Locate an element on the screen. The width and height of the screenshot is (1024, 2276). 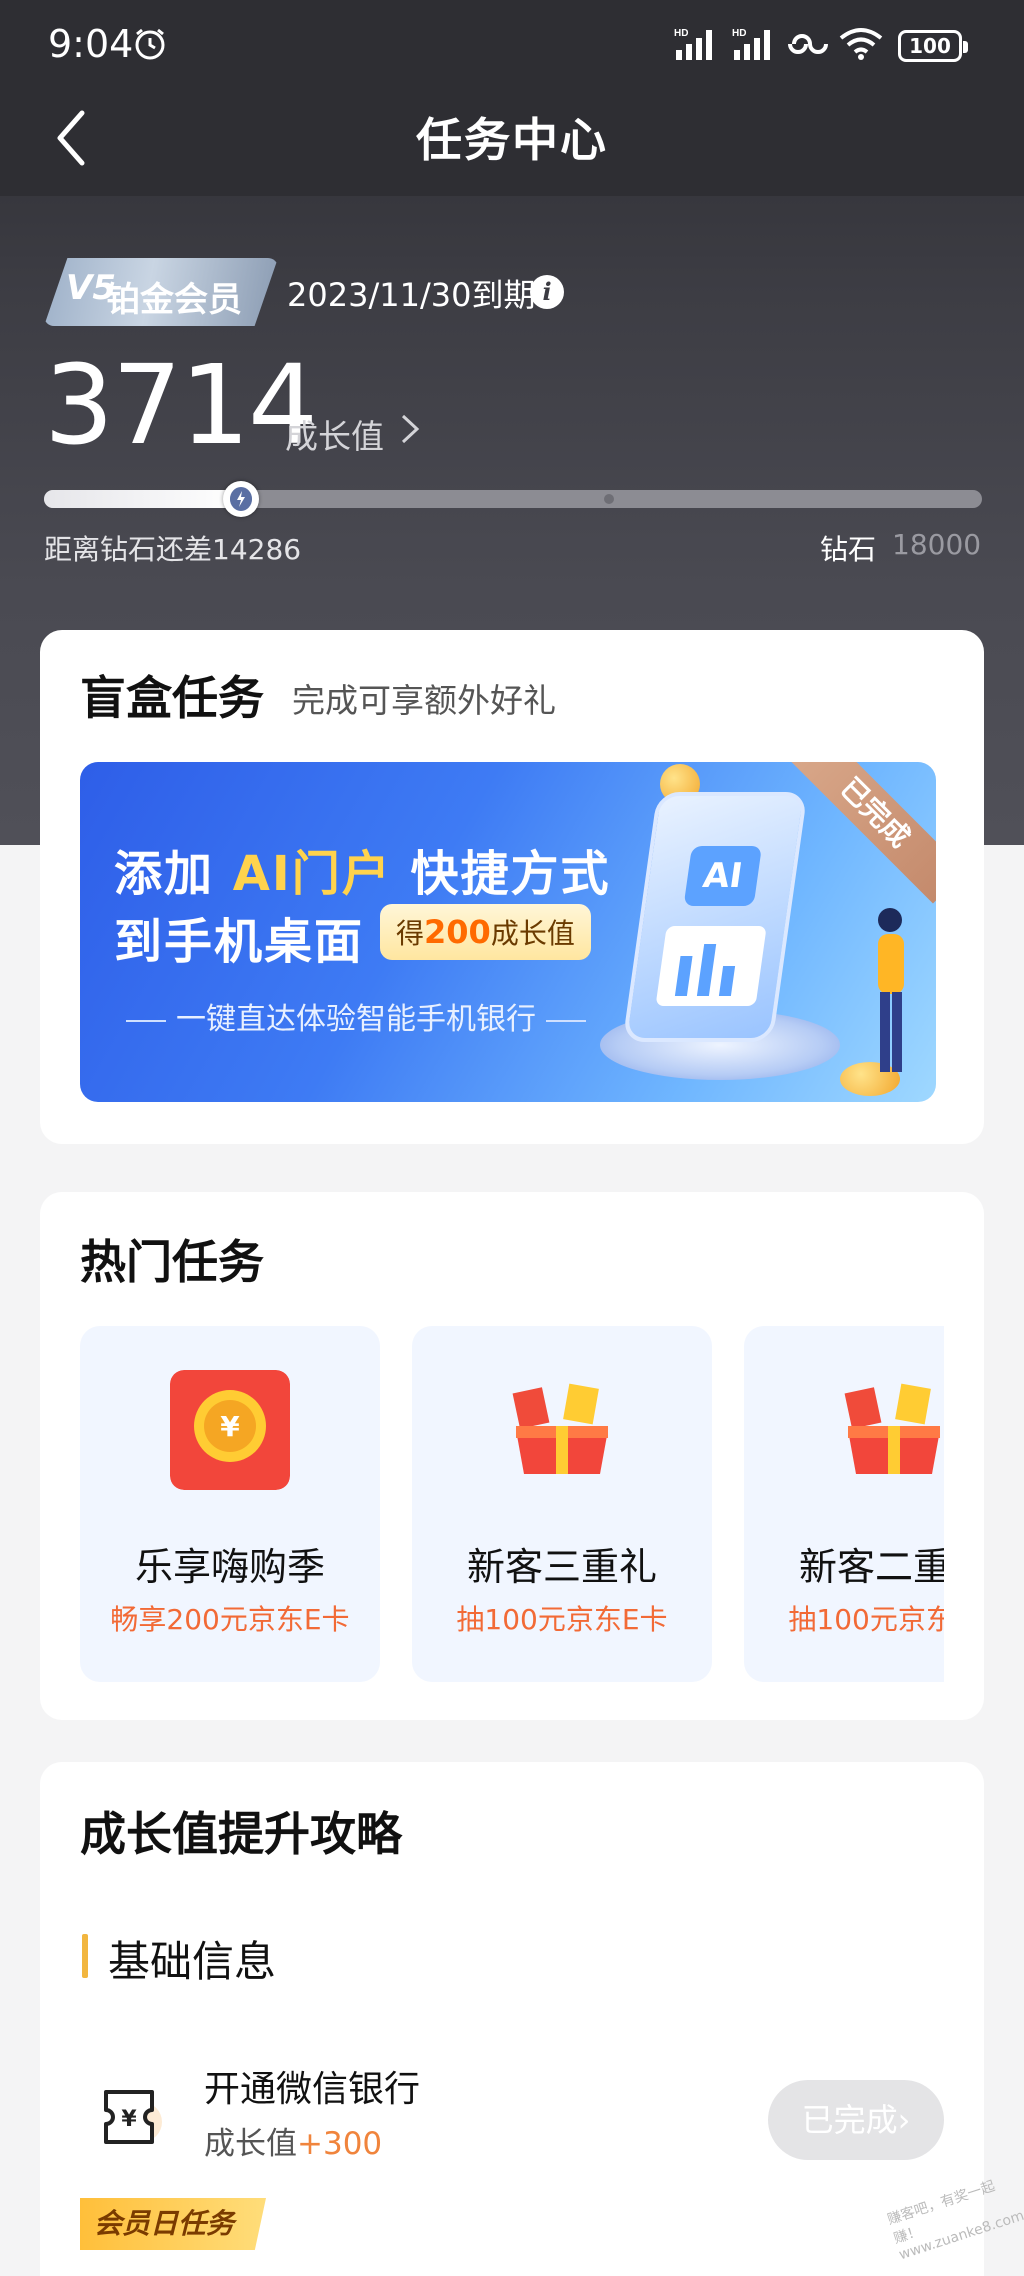
section-basic-info: 基础信息 is located at coordinates (192, 1961).